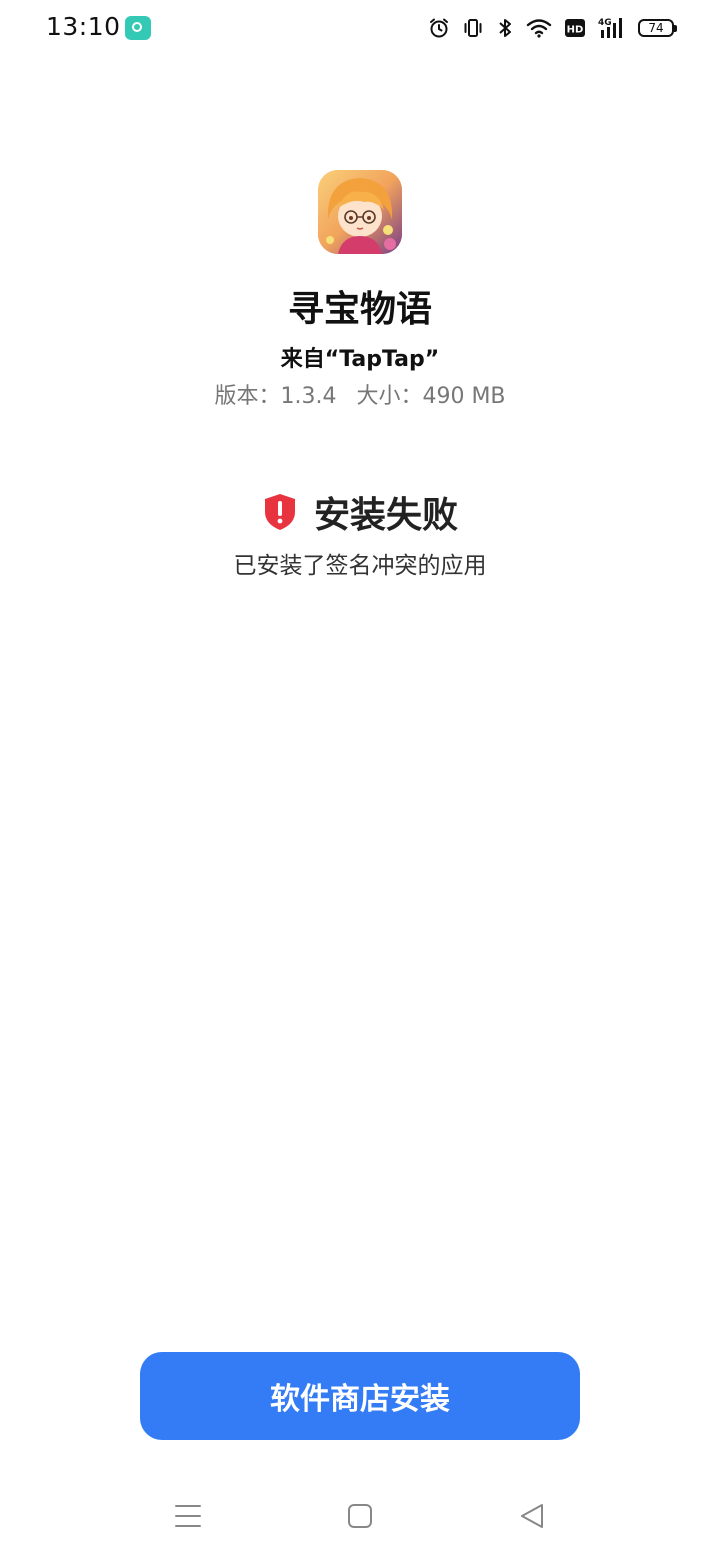 The height and width of the screenshot is (1560, 720). Describe the element at coordinates (439, 28) in the screenshot. I see `alarm-icon` at that location.